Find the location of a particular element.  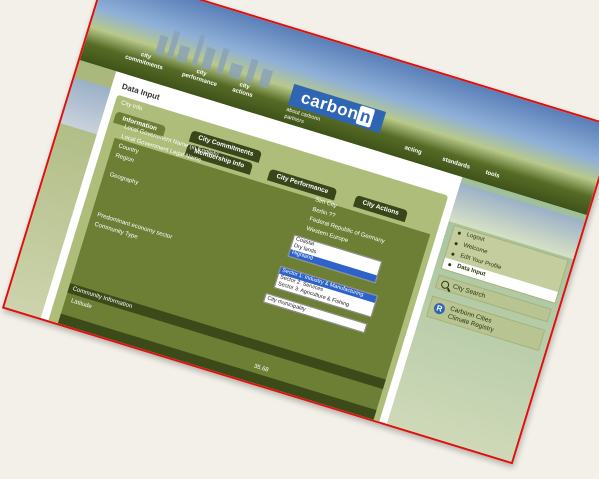

label-region: Region is located at coordinates (124, 158).